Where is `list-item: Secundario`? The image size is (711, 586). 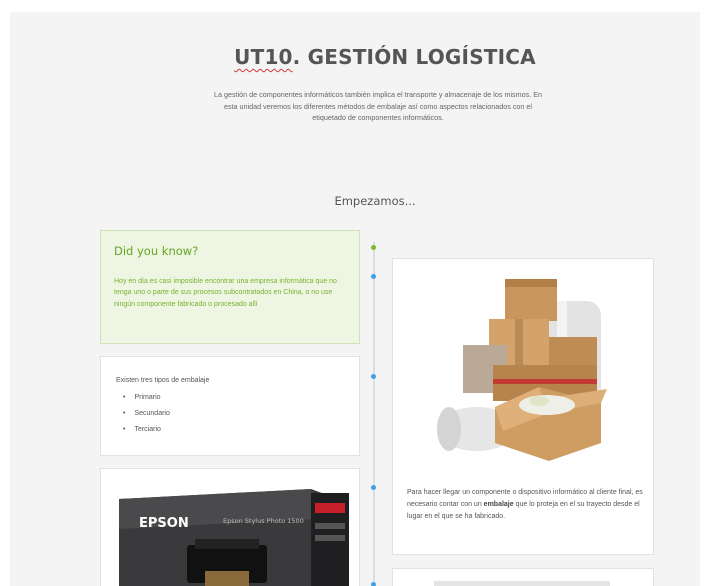 list-item: Secundario is located at coordinates (146, 416).